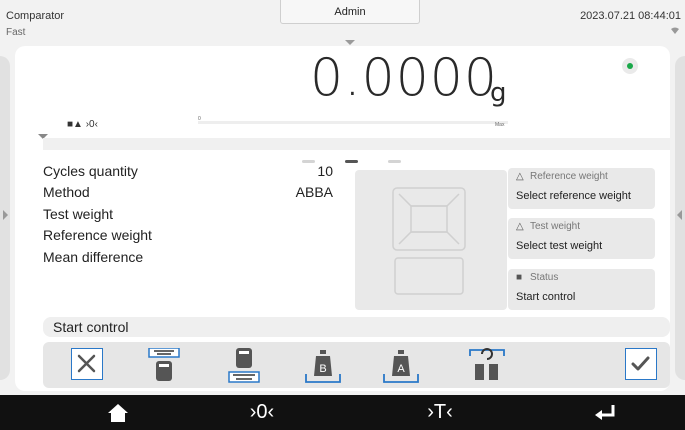 This screenshot has height=430, width=685. I want to click on print-header-icon, so click(164, 364).